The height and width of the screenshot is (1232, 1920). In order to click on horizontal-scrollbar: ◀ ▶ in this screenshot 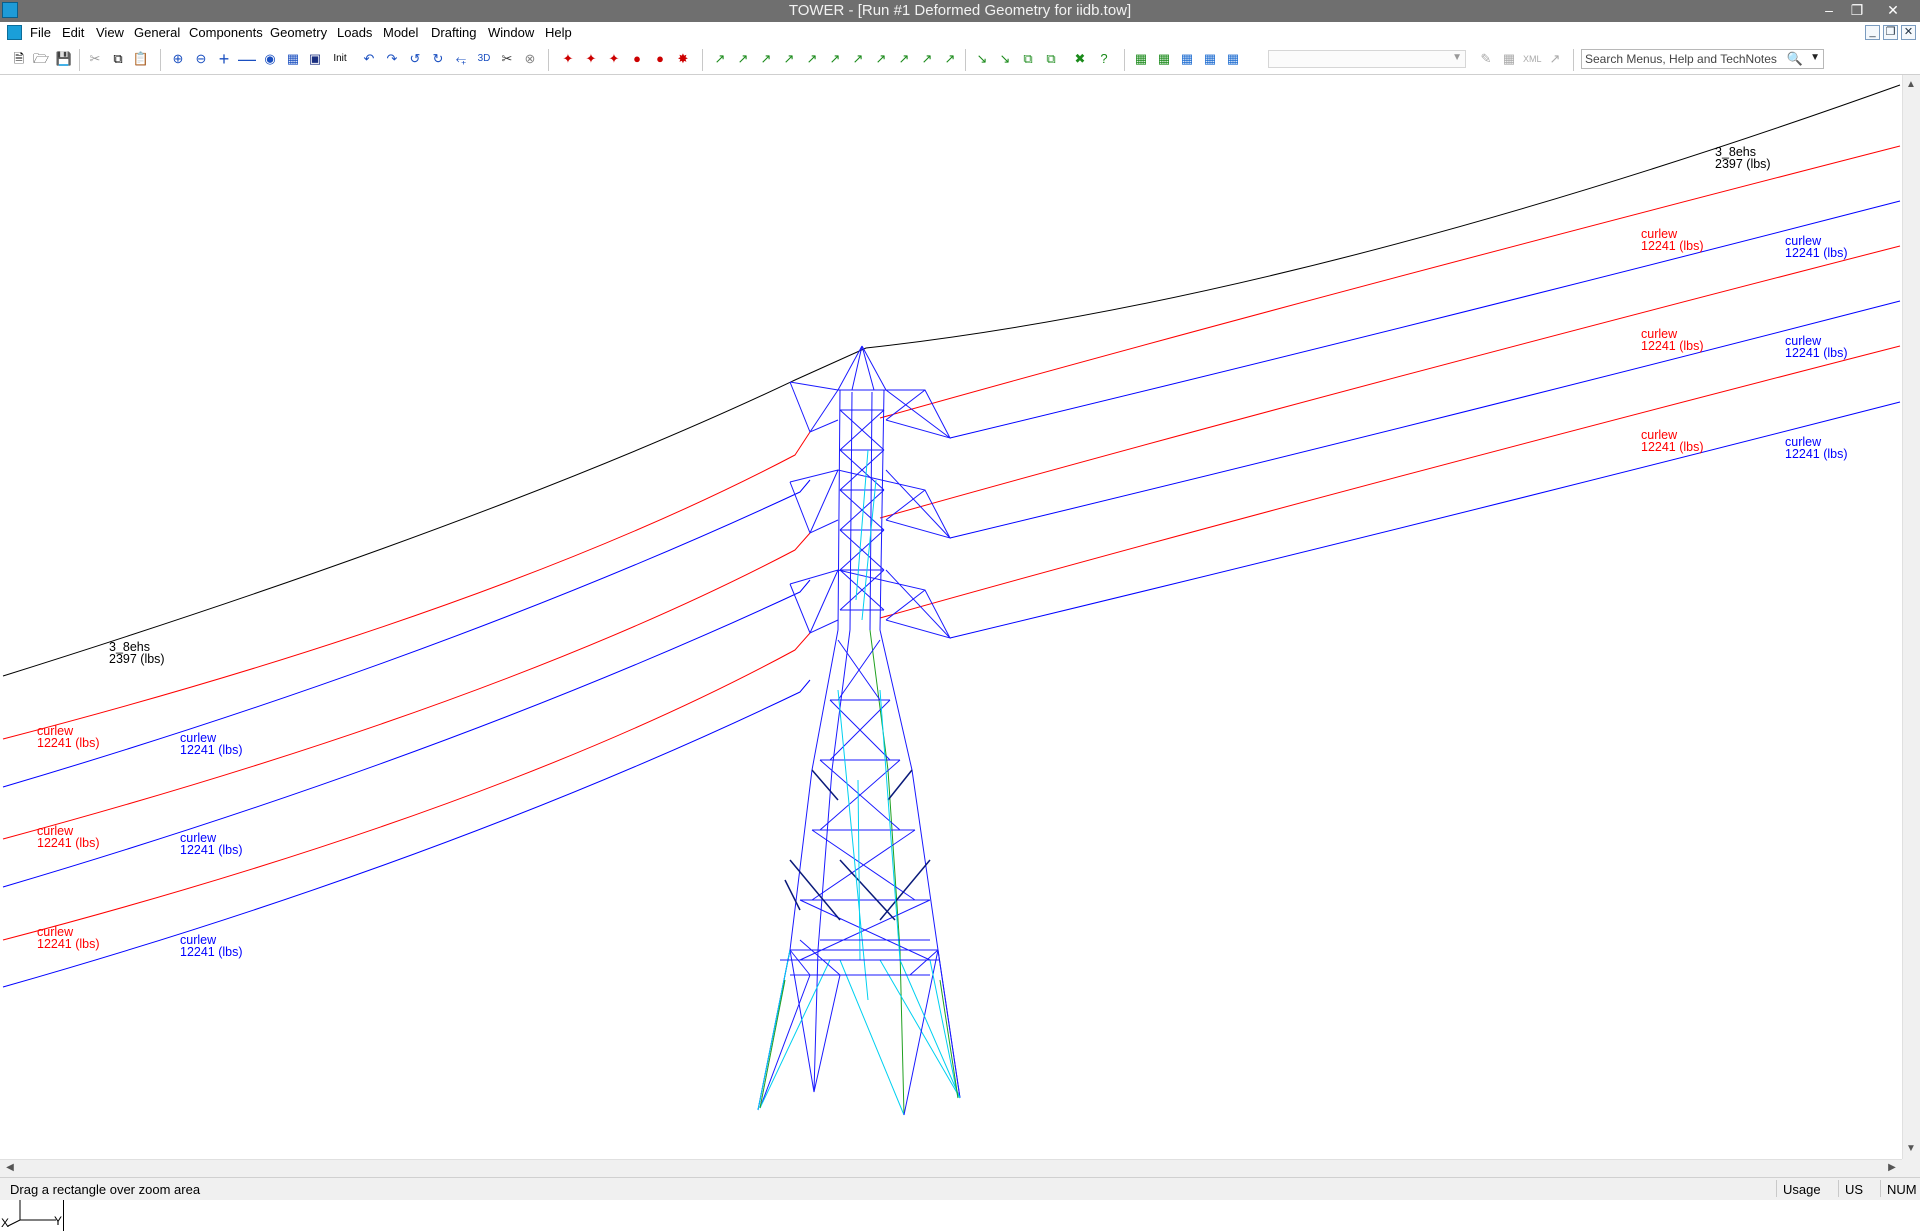, I will do `click(951, 1168)`.